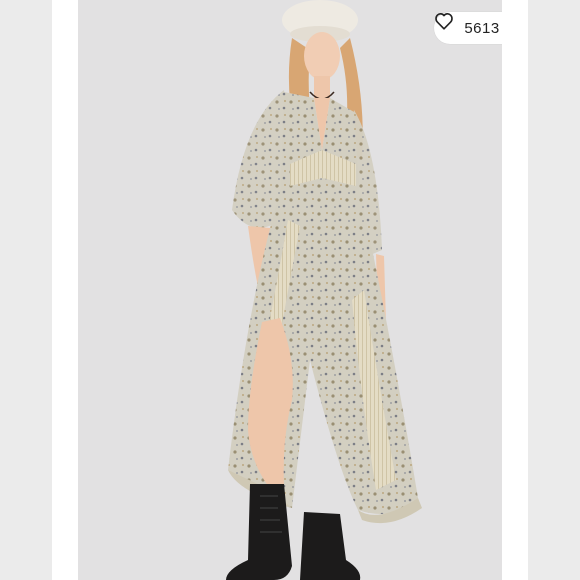  I want to click on like-count: 5613, so click(482, 28).